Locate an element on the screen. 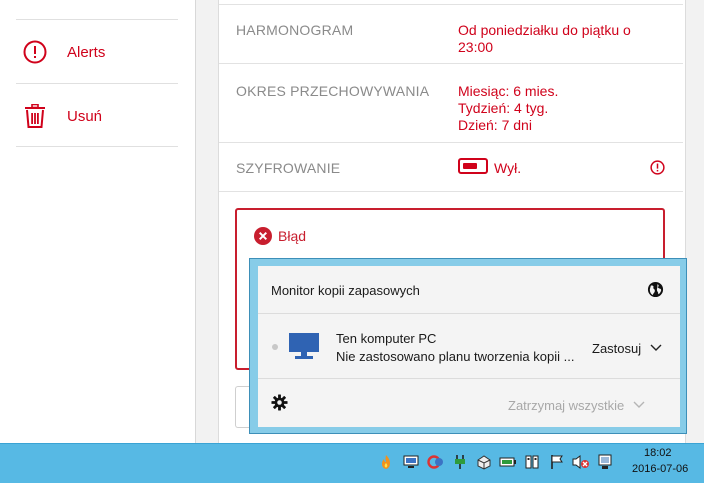 The height and width of the screenshot is (483, 704). encryption-toggle is located at coordinates (473, 166).